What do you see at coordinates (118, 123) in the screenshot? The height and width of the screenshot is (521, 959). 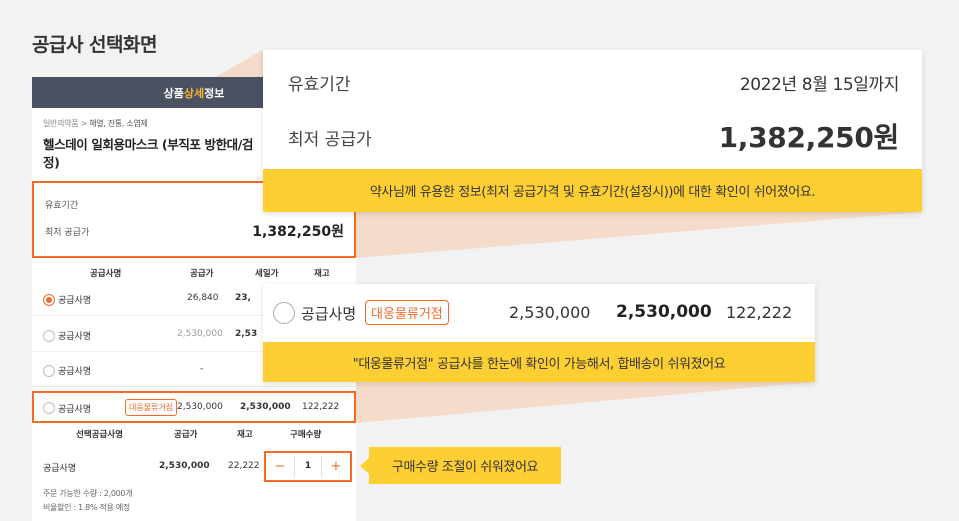 I see `breadcrumb-current: 해열, 진통, 소염제` at bounding box center [118, 123].